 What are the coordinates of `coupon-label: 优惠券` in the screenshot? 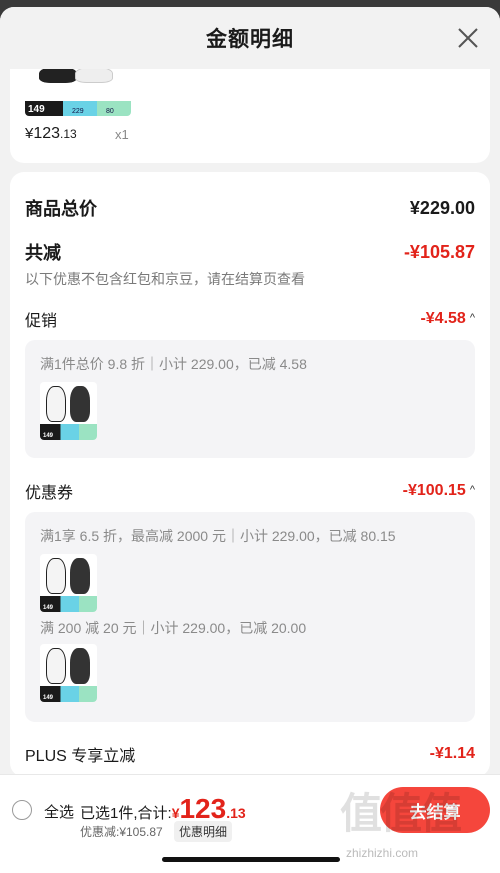 It's located at (49, 493).